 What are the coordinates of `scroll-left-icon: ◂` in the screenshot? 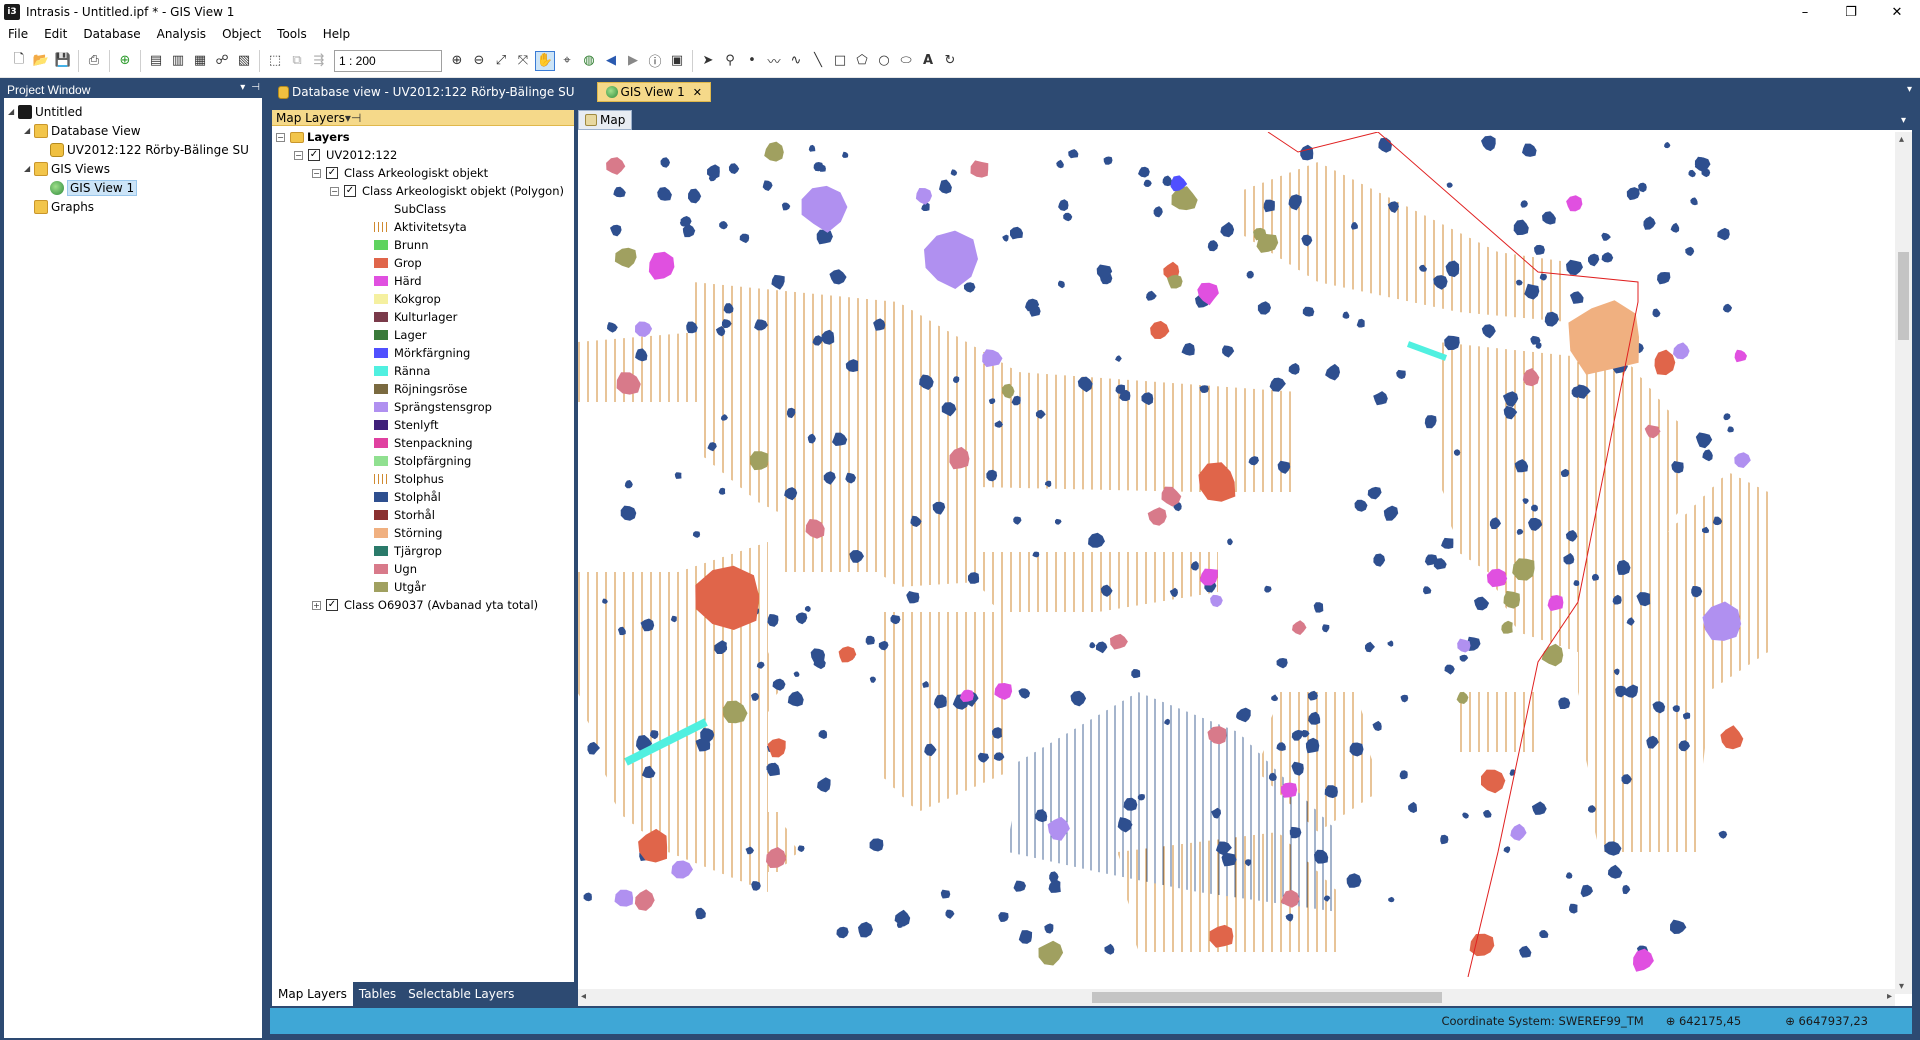 It's located at (583, 996).